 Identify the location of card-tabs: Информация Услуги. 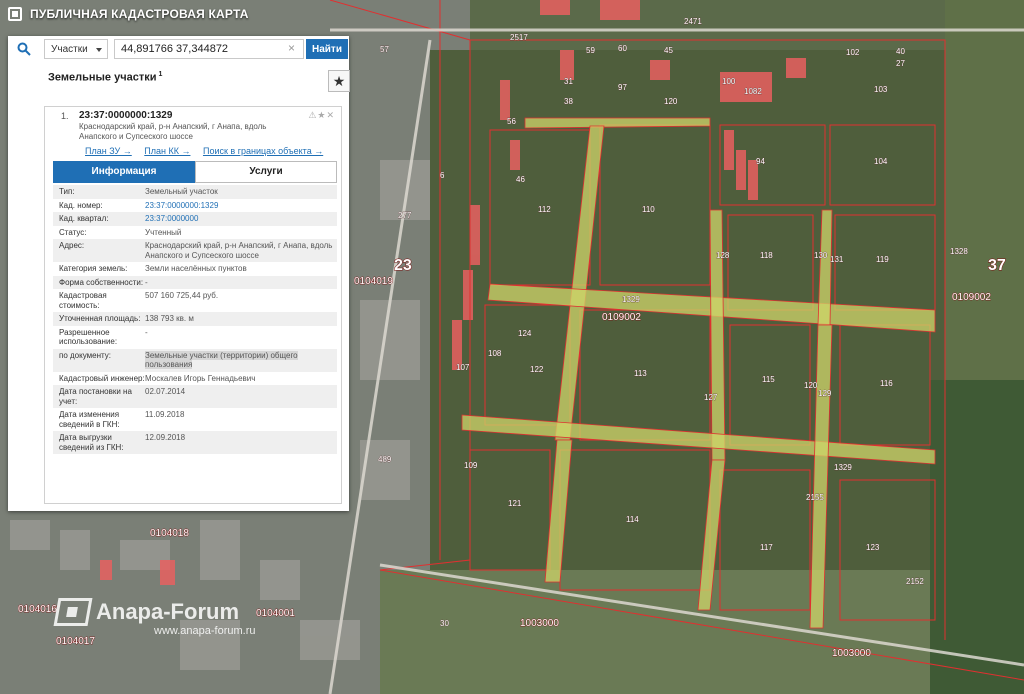
(195, 172).